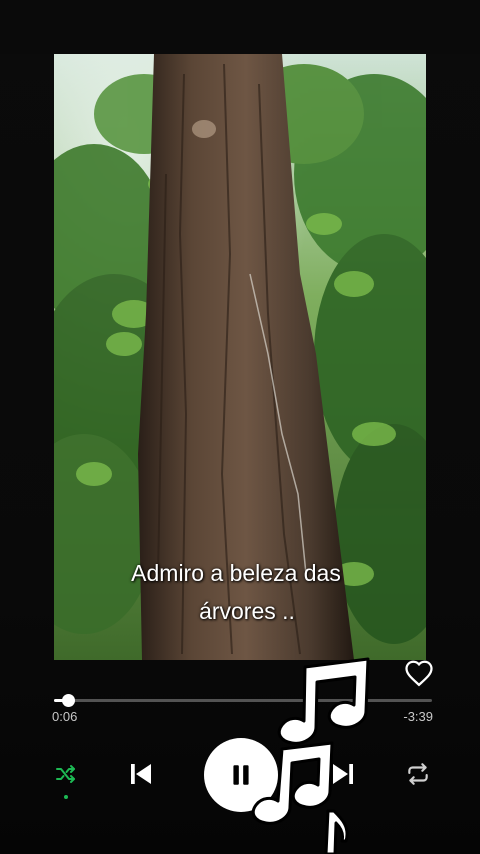  I want to click on pause-icon, so click(241, 775).